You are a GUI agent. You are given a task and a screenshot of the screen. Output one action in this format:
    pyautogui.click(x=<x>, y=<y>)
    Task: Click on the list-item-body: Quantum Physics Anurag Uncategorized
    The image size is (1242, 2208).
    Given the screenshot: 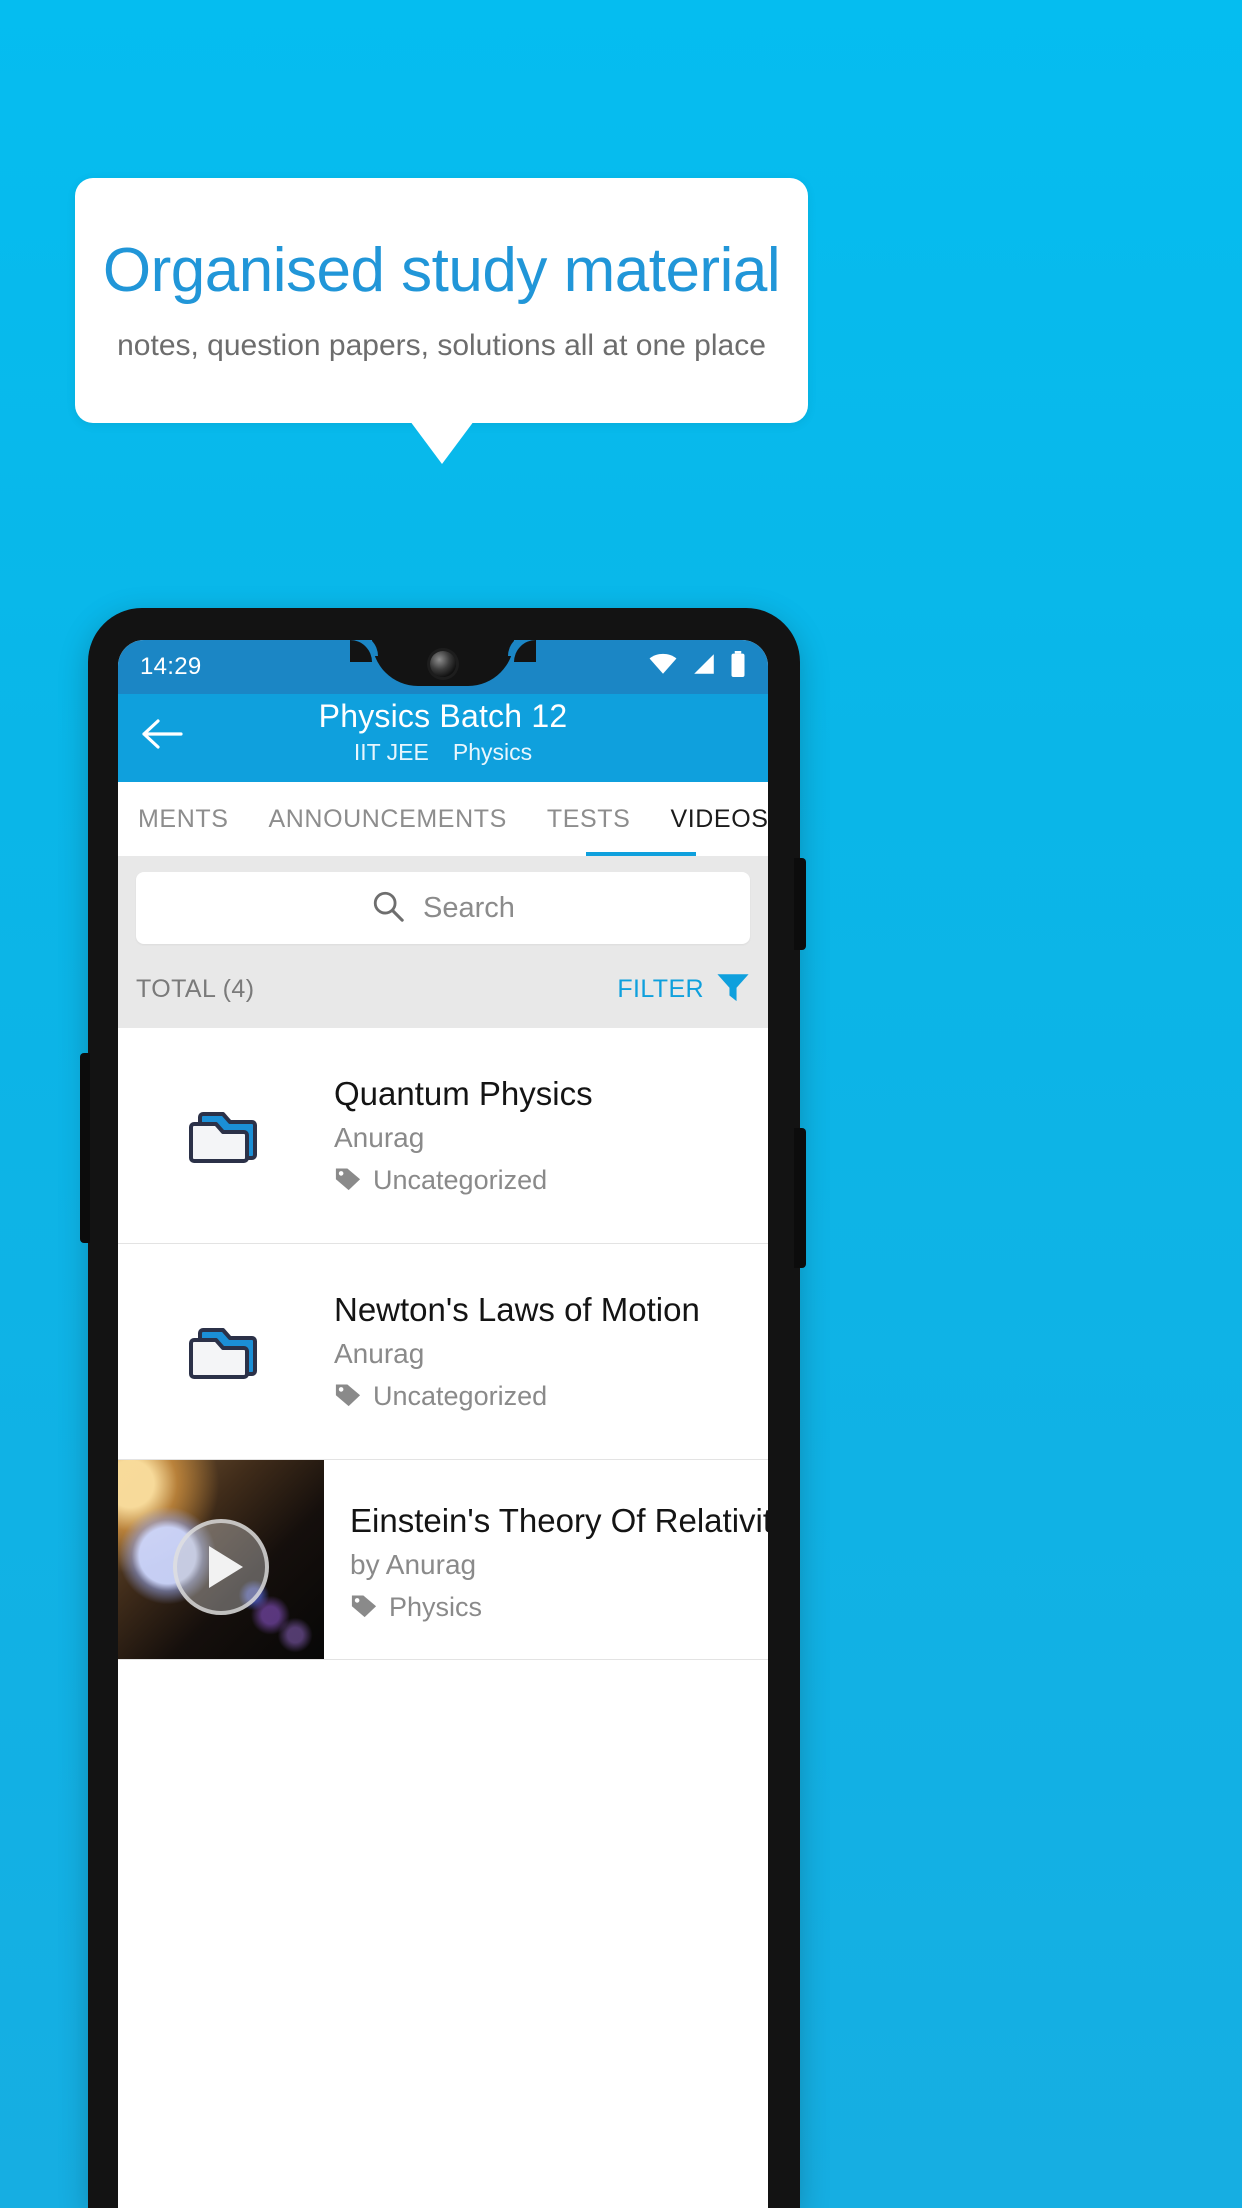 What is the action you would take?
    pyautogui.click(x=551, y=1135)
    